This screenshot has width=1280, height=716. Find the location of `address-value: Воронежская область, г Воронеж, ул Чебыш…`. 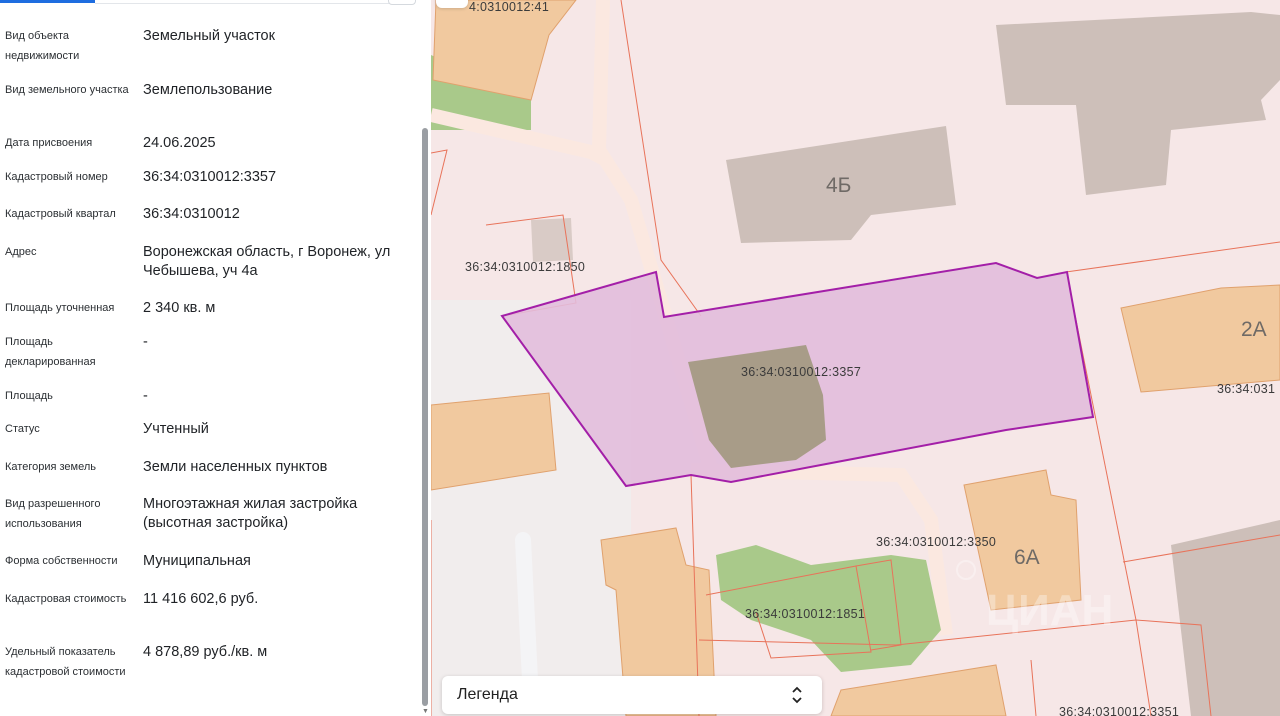

address-value: Воронежская область, г Воронеж, ул Чебыш… is located at coordinates (267, 261).